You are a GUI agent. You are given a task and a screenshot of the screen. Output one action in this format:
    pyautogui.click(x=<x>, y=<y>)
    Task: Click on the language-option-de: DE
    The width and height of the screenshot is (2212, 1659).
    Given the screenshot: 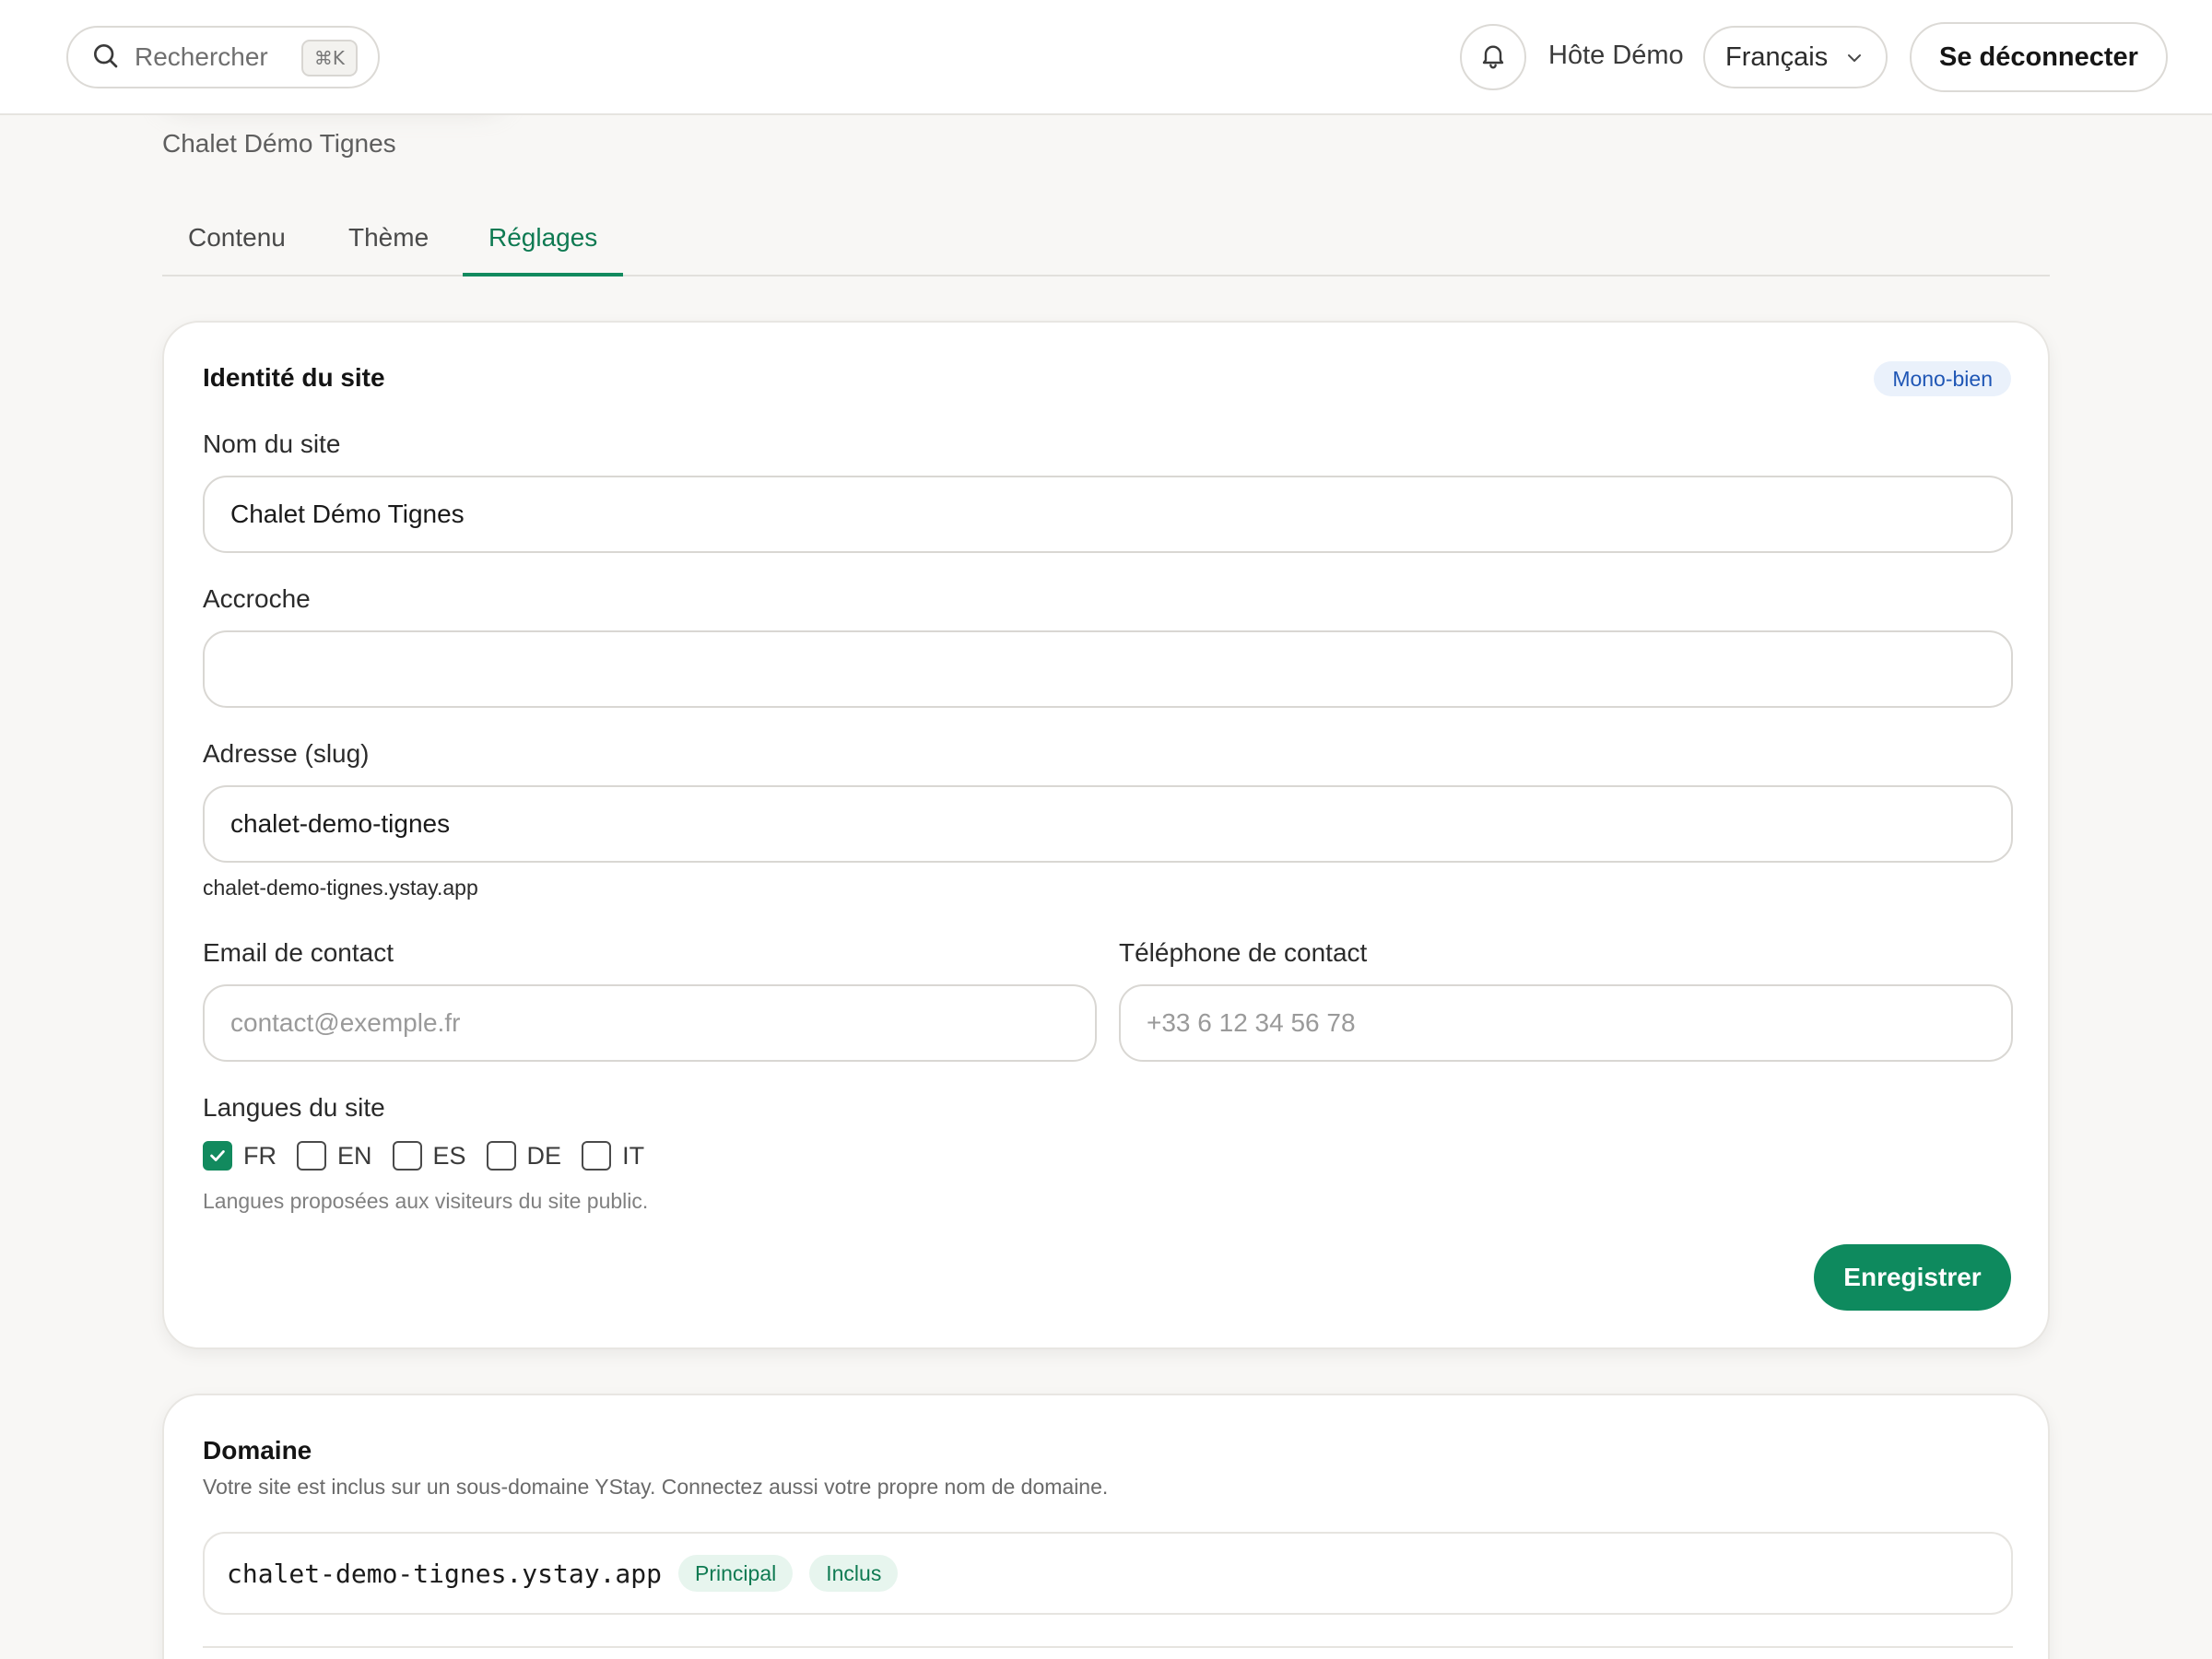 What is the action you would take?
    pyautogui.click(x=524, y=1156)
    